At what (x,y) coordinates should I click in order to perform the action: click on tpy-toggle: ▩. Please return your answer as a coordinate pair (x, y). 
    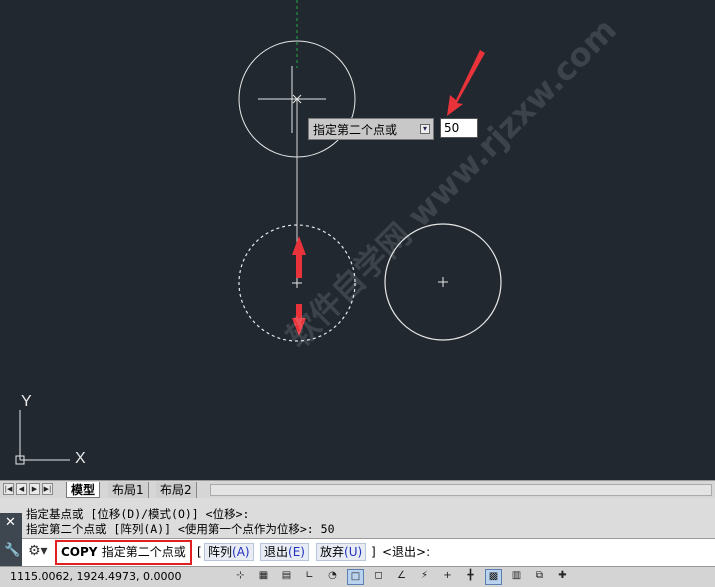
    Looking at the image, I should click on (493, 577).